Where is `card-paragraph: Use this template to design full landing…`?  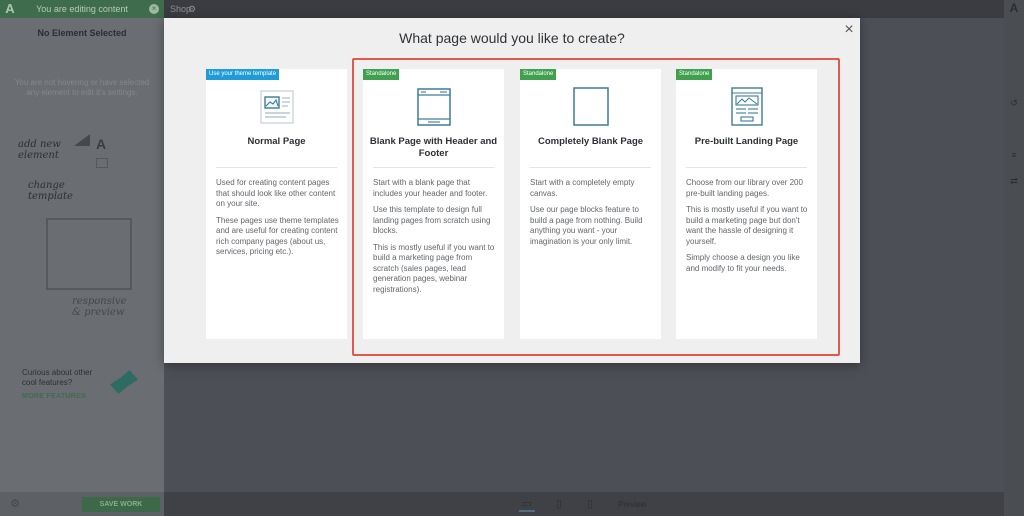 card-paragraph: Use this template to design full landing… is located at coordinates (432, 220).